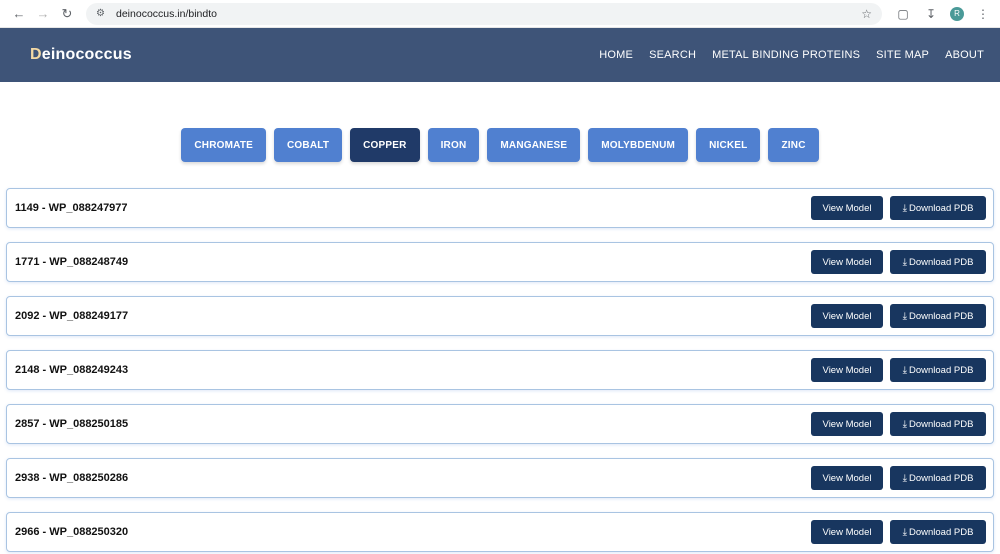  What do you see at coordinates (72, 424) in the screenshot?
I see `protein-title: 2857 - WP_088250185` at bounding box center [72, 424].